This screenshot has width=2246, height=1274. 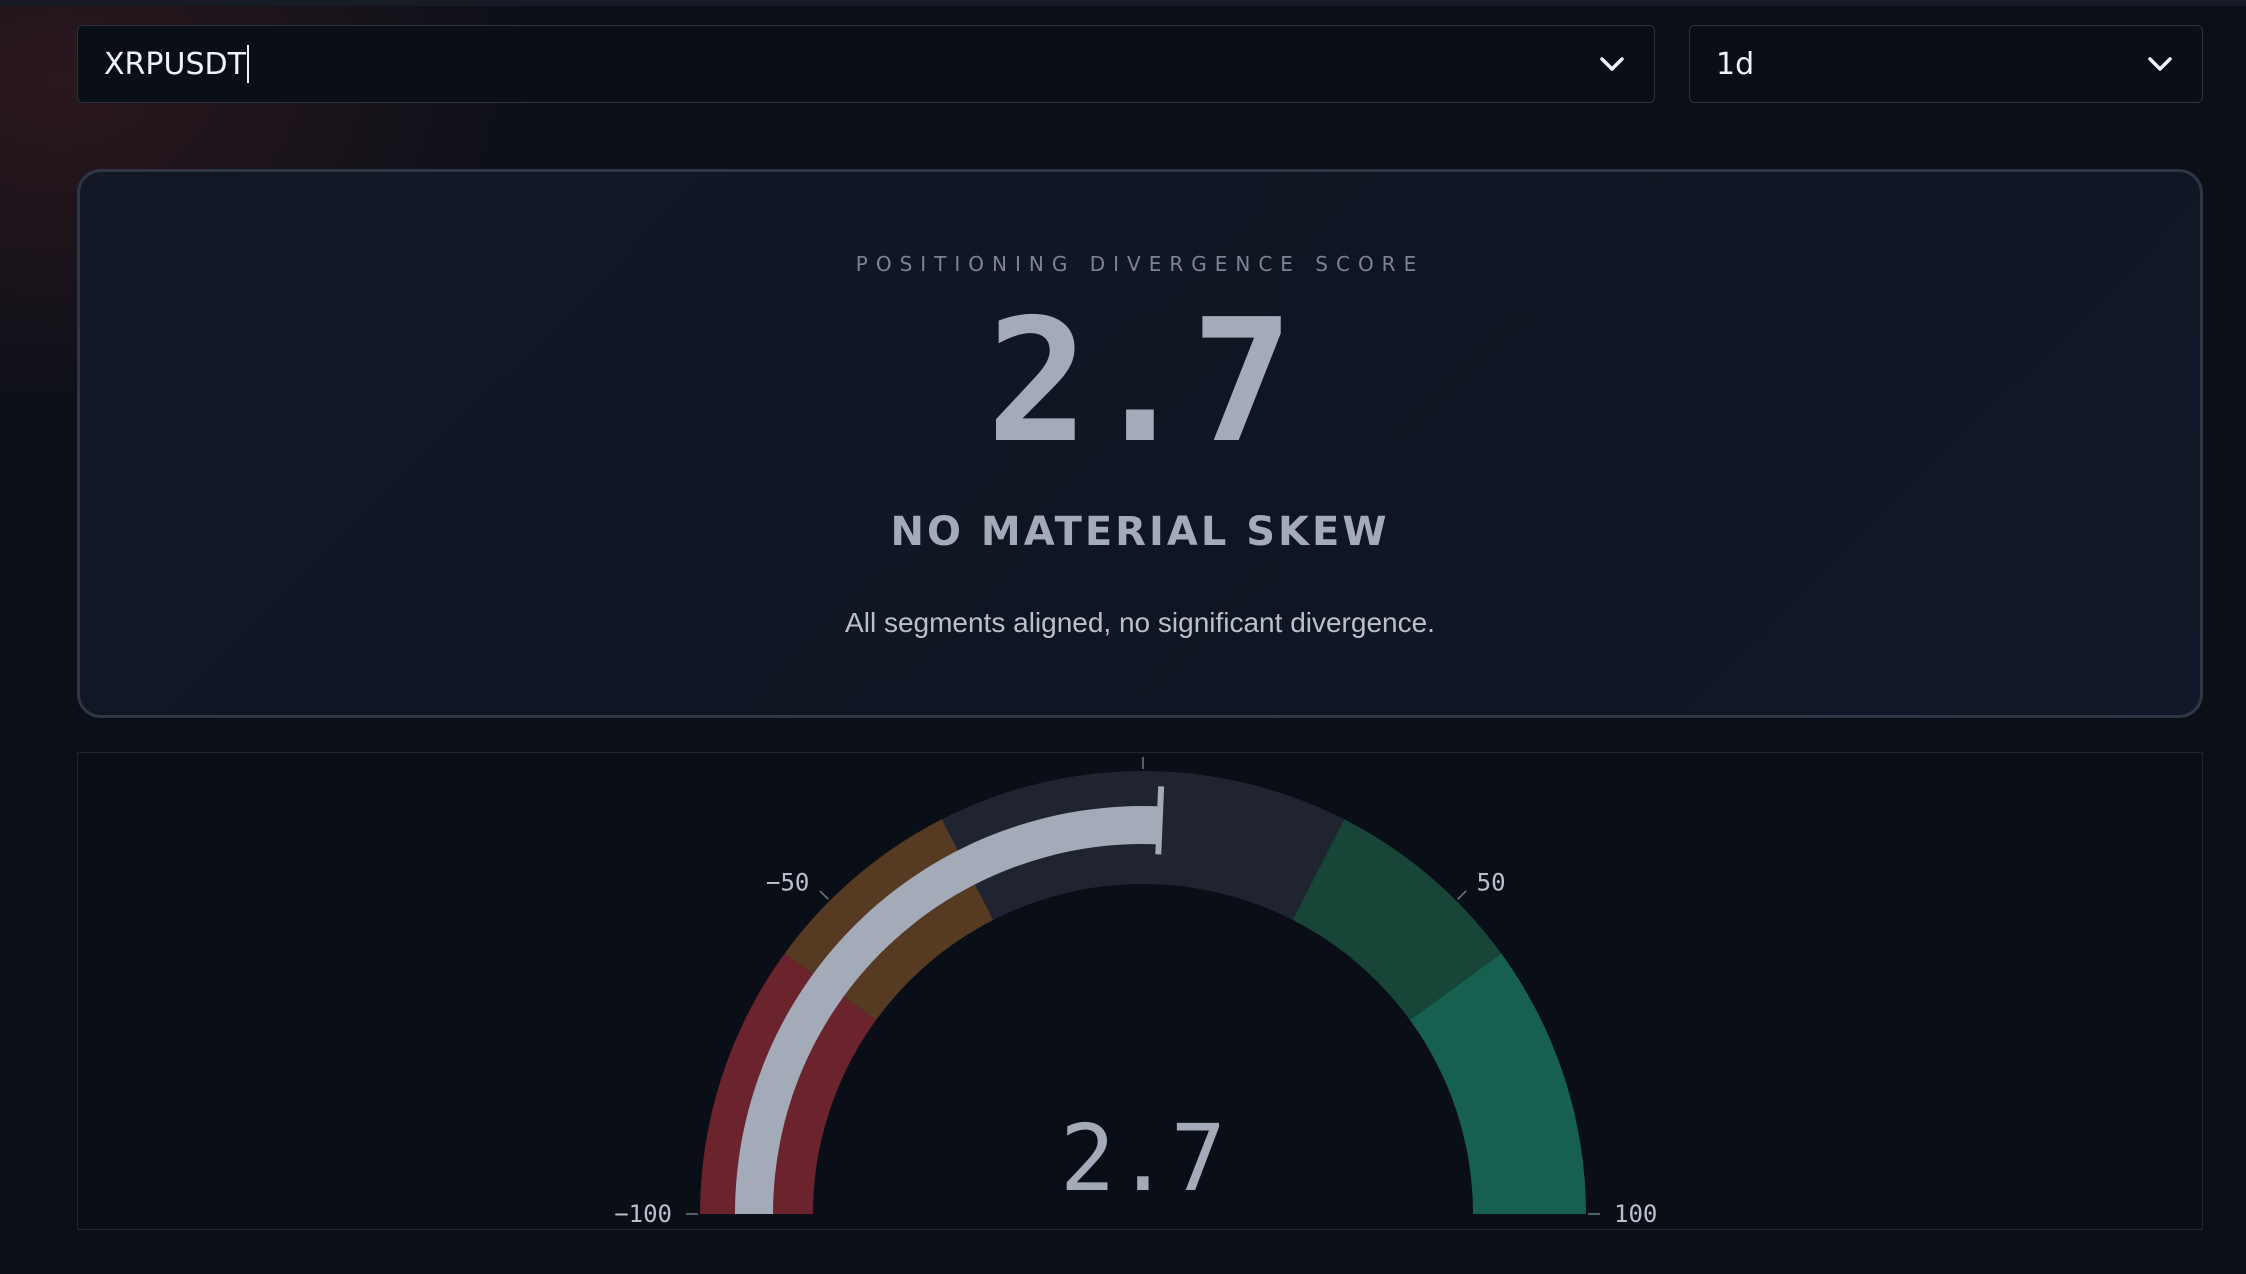 I want to click on top-divider, so click(x=1123, y=3).